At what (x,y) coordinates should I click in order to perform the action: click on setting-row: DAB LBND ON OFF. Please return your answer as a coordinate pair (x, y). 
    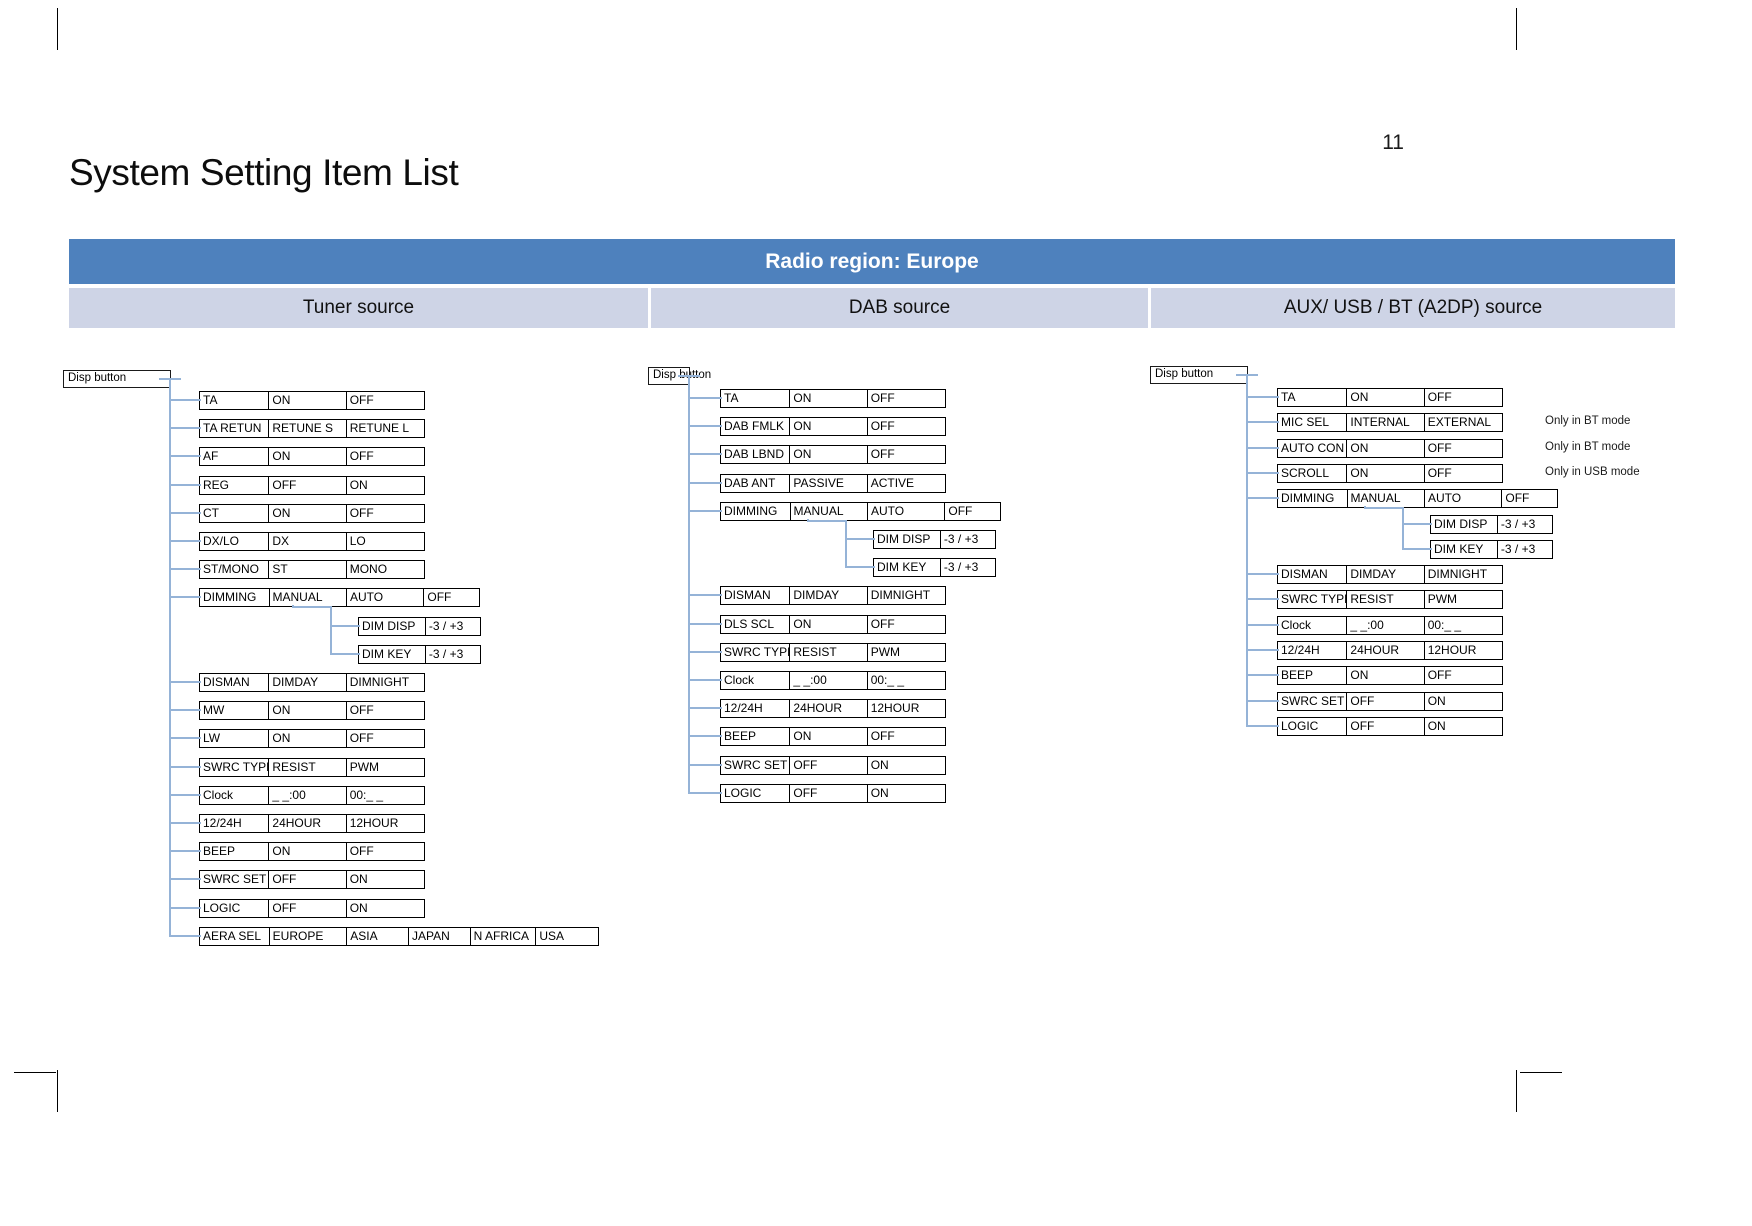
    Looking at the image, I should click on (833, 455).